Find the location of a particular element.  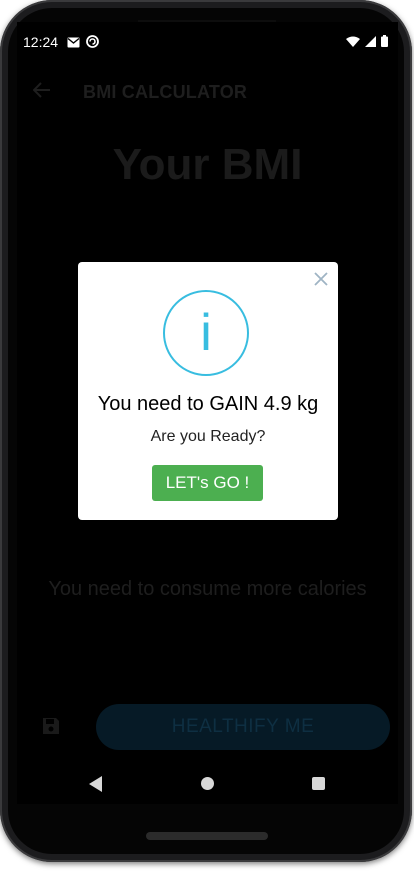

calories-message: You need to consume more calories is located at coordinates (207, 589).